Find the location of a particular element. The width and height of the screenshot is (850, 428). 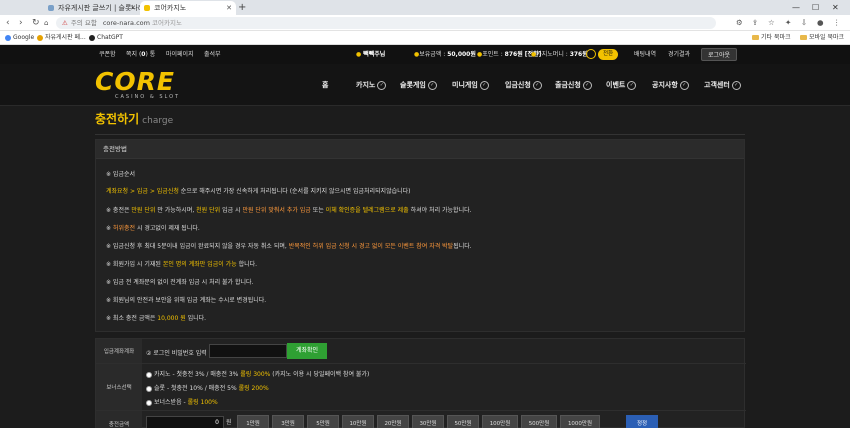

account-label: 입금계좌계좌 is located at coordinates (119, 351).